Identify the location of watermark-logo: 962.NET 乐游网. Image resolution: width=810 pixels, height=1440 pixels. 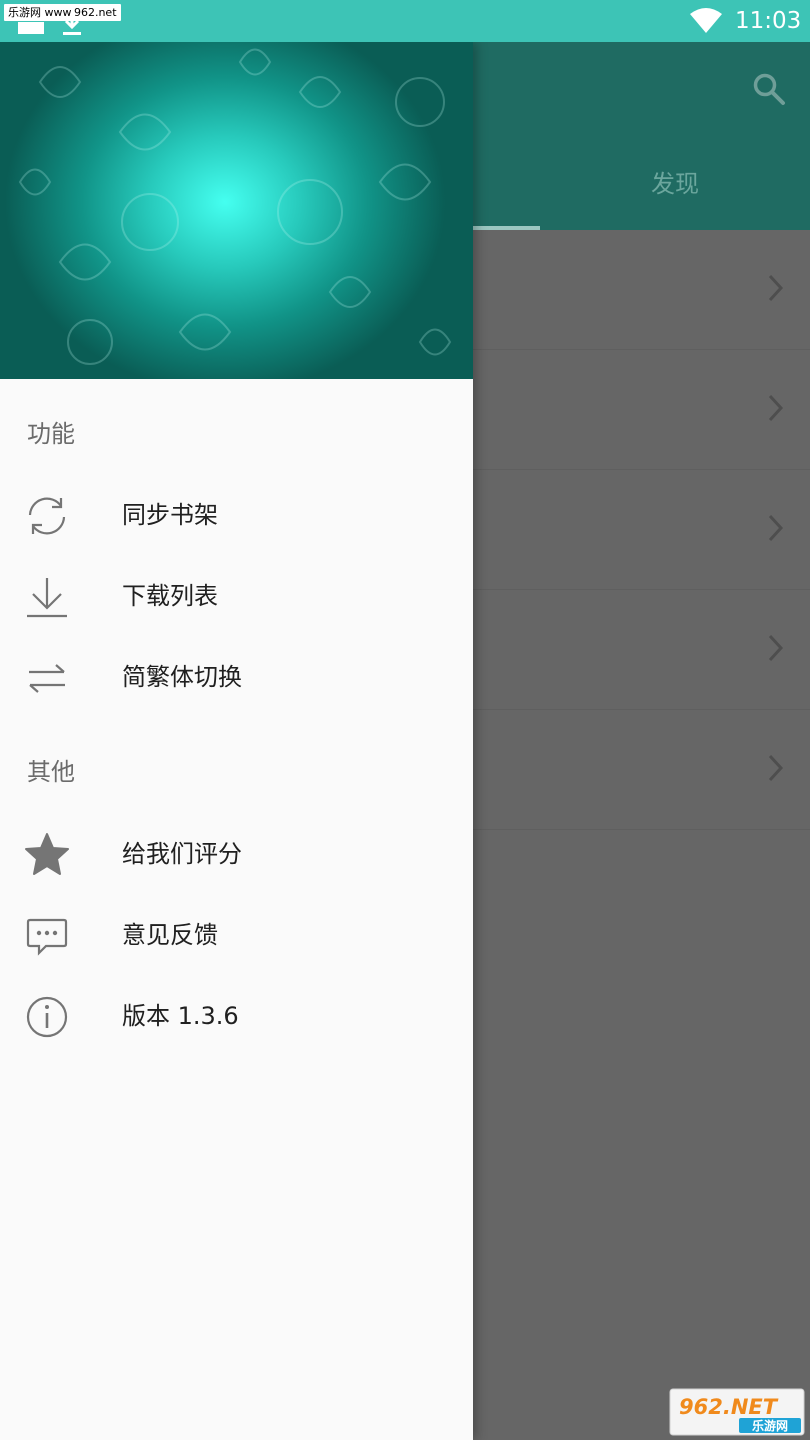
(737, 1412).